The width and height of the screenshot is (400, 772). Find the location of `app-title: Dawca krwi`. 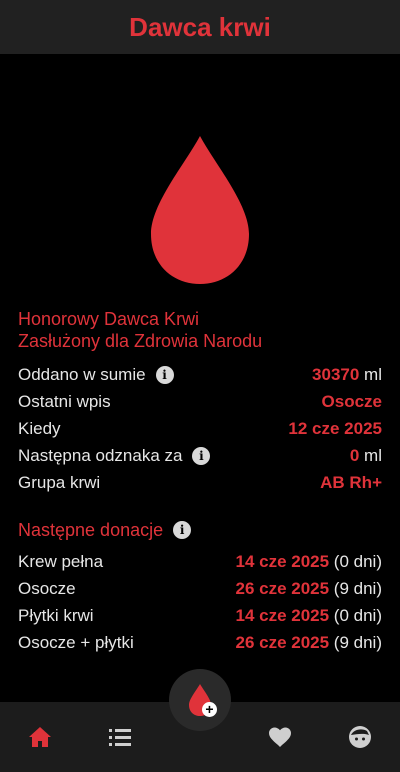

app-title: Dawca krwi is located at coordinates (200, 26).